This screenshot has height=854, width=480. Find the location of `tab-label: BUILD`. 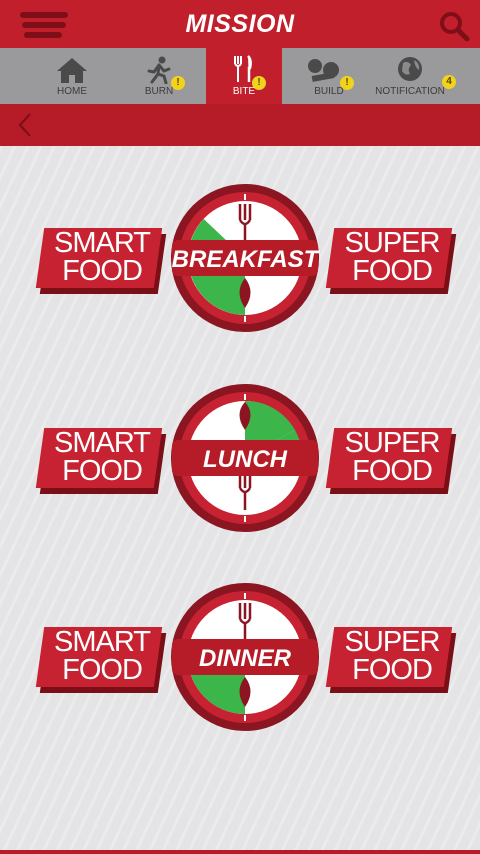

tab-label: BUILD is located at coordinates (329, 91).